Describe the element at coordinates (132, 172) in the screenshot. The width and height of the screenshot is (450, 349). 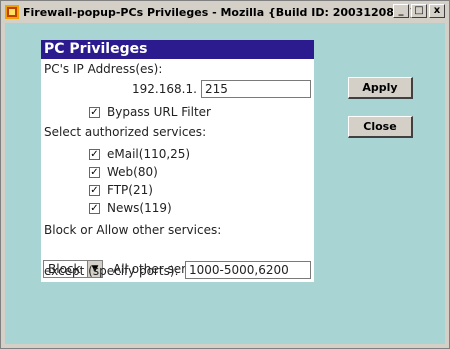
I see `web-label: Web(80)` at that location.